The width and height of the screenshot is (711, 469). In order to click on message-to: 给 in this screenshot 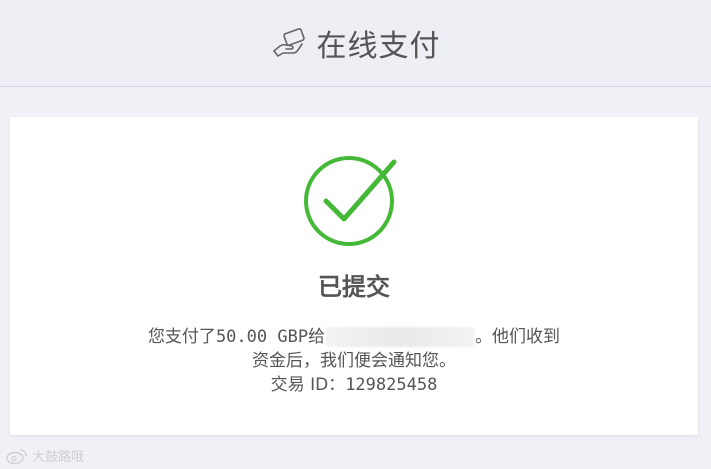, I will do `click(317, 337)`.